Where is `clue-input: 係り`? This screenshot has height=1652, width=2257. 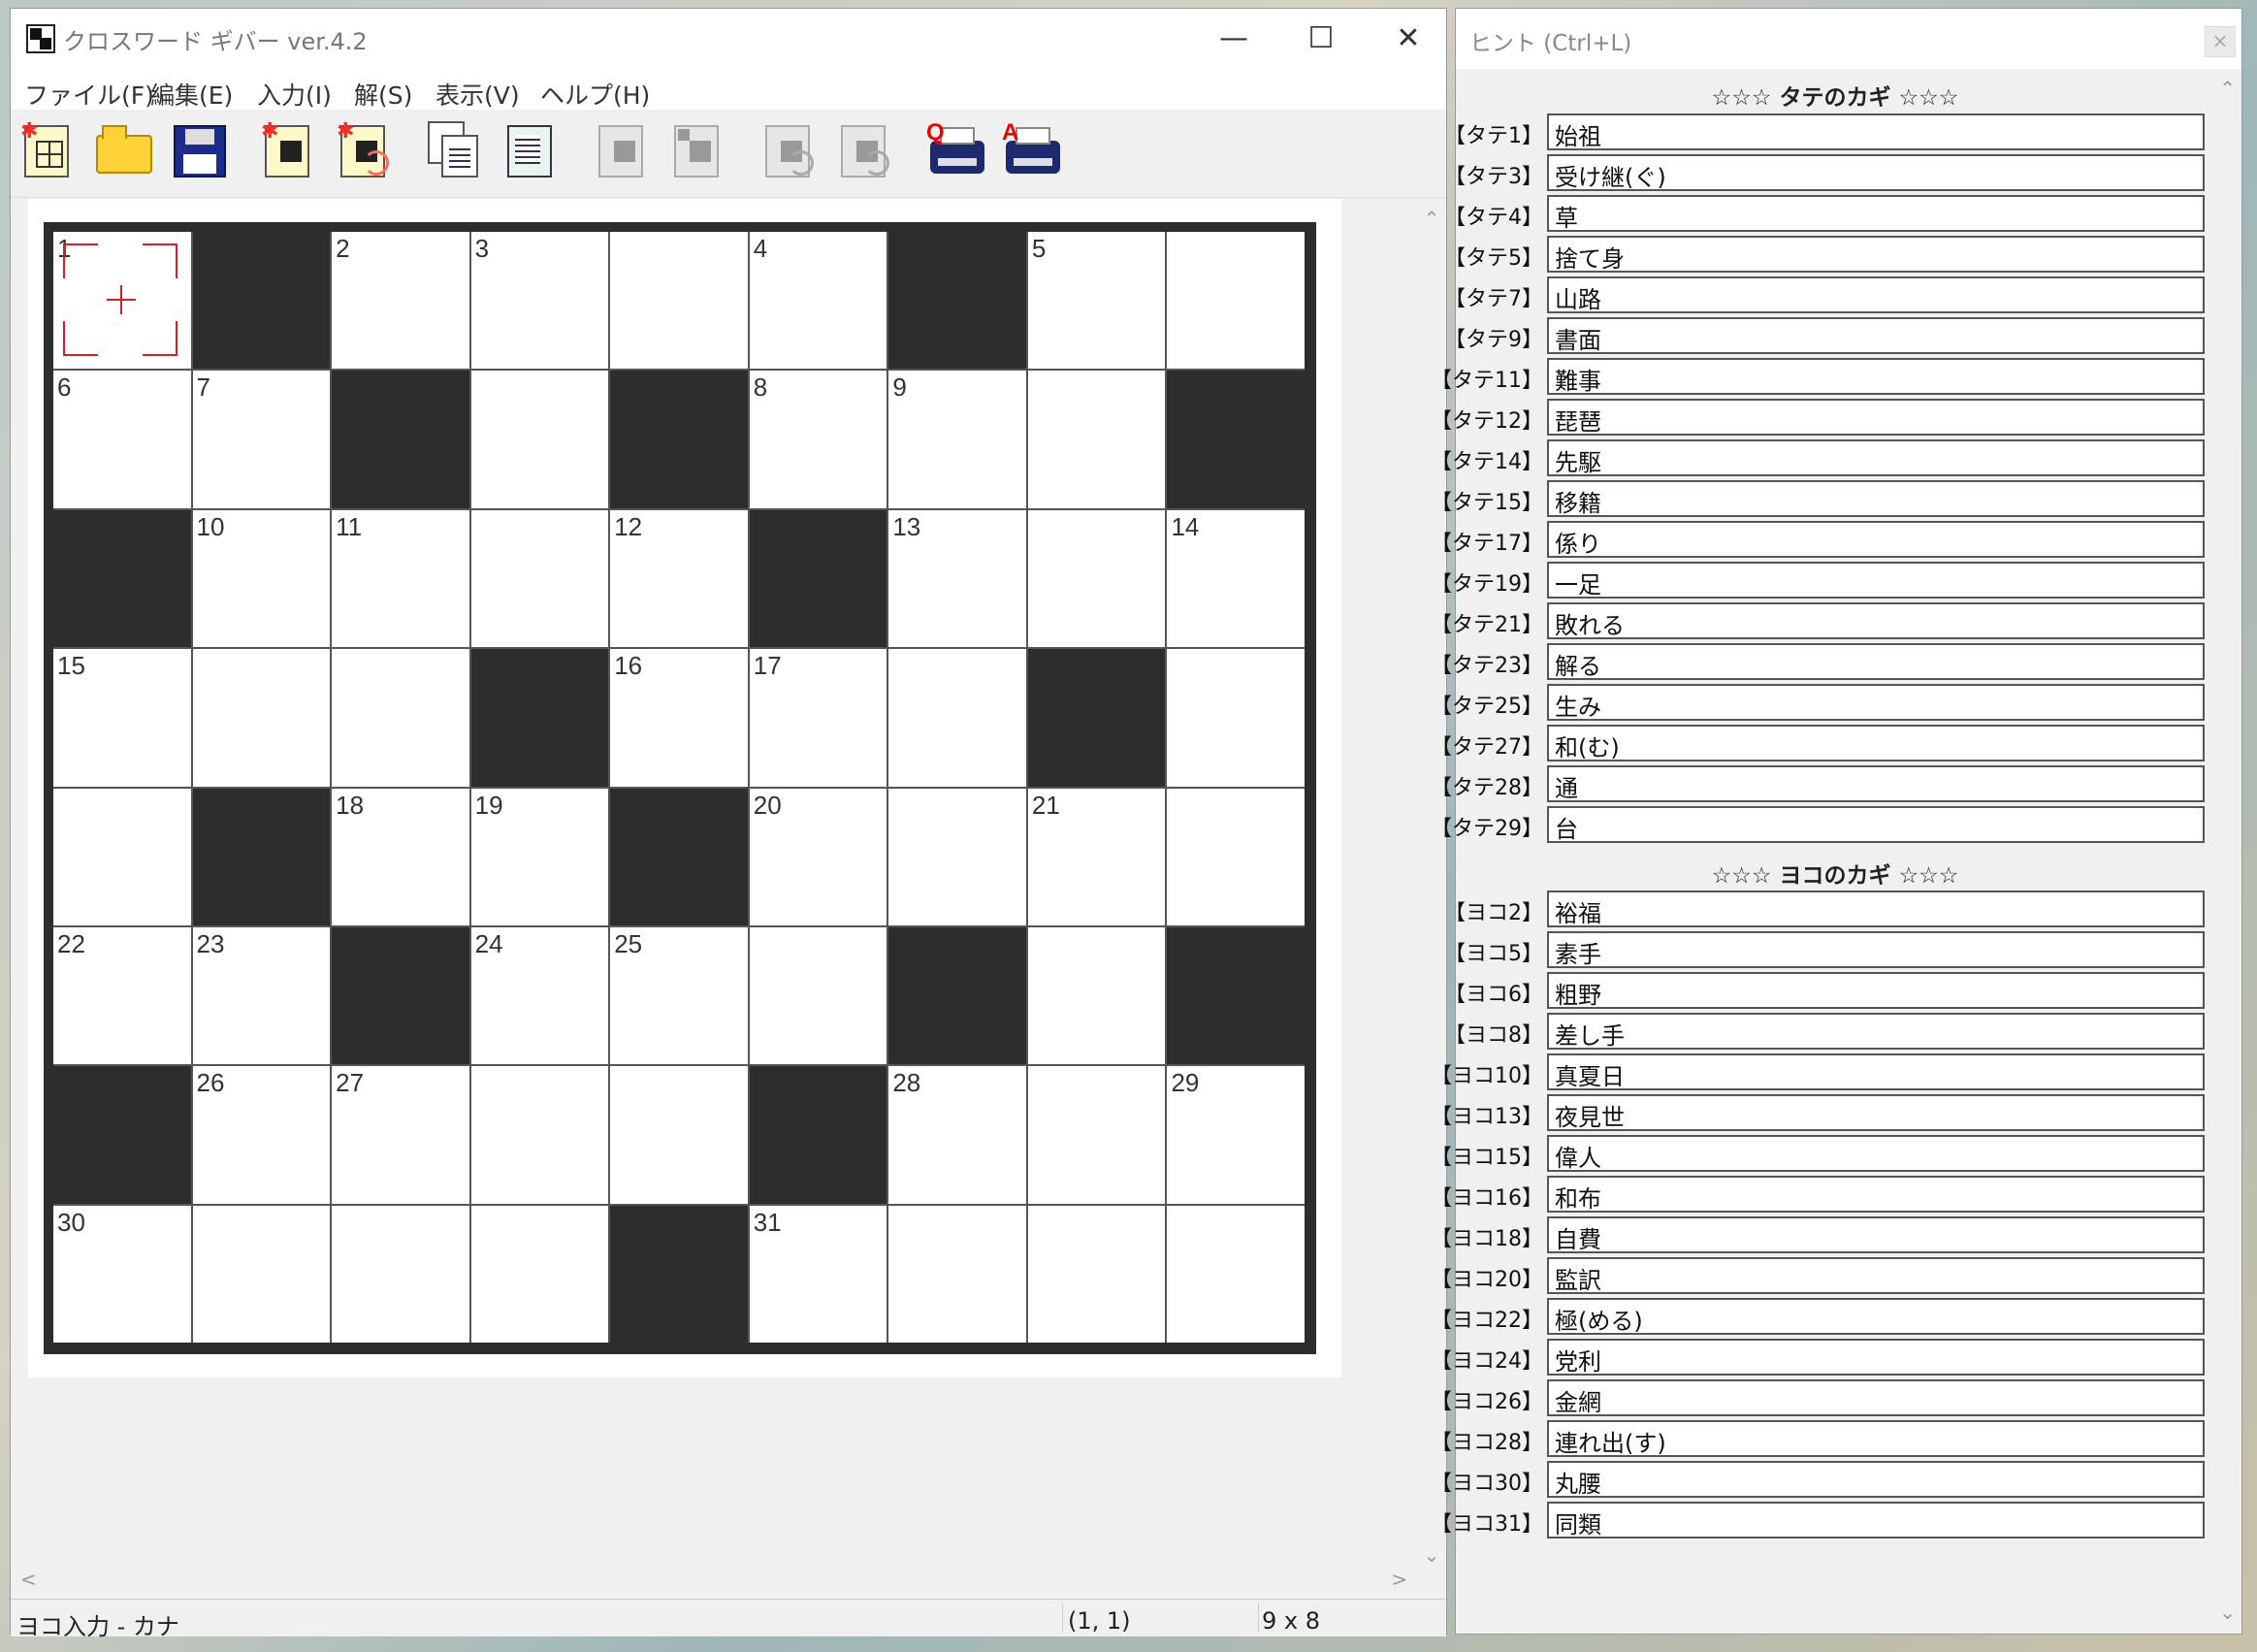 clue-input: 係り is located at coordinates (1876, 539).